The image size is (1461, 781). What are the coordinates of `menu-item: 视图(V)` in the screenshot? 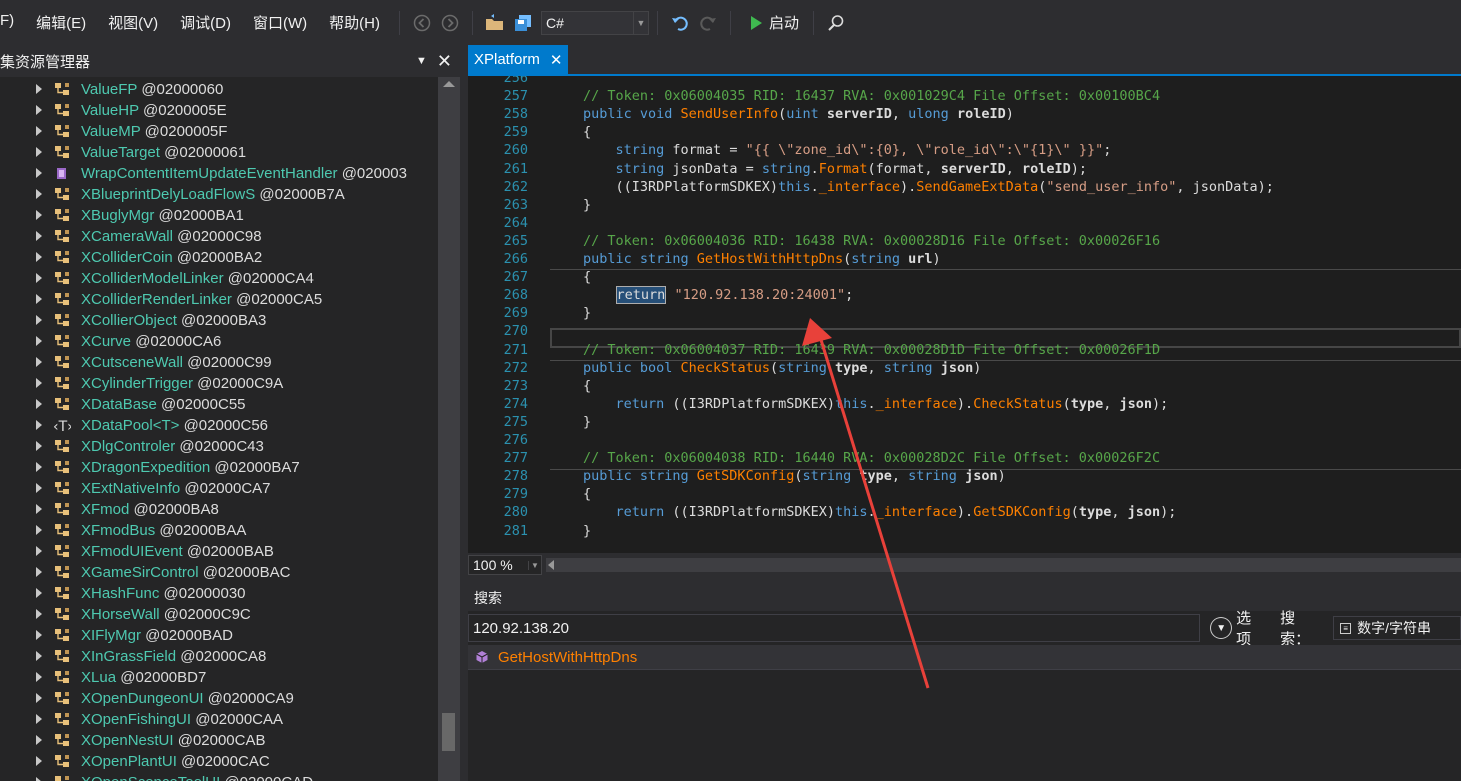 It's located at (133, 22).